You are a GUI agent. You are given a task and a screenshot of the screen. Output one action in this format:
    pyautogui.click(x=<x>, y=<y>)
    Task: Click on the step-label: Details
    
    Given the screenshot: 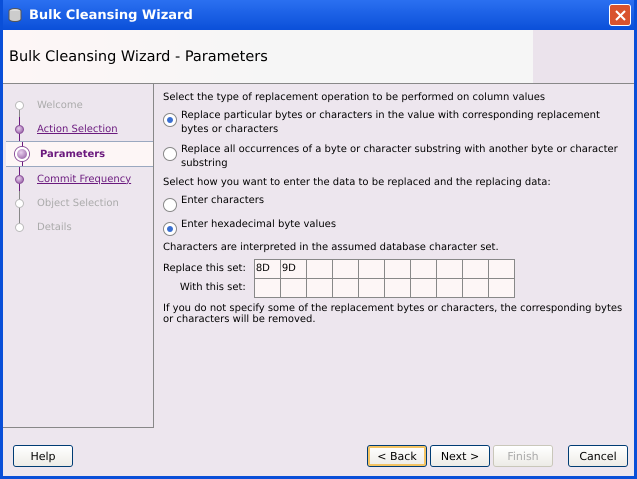 What is the action you would take?
    pyautogui.click(x=54, y=227)
    